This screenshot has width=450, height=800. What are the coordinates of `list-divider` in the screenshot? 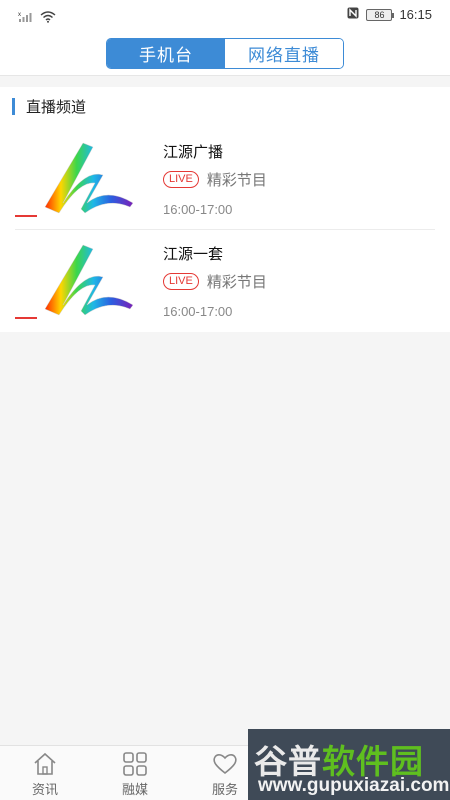 It's located at (225, 229).